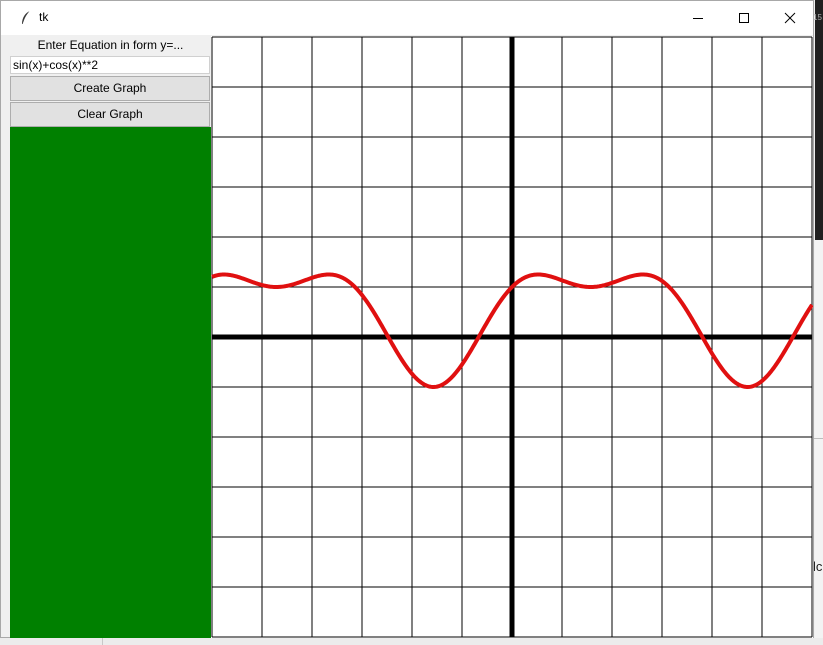 The width and height of the screenshot is (823, 645). I want to click on feather-icon, so click(26, 18).